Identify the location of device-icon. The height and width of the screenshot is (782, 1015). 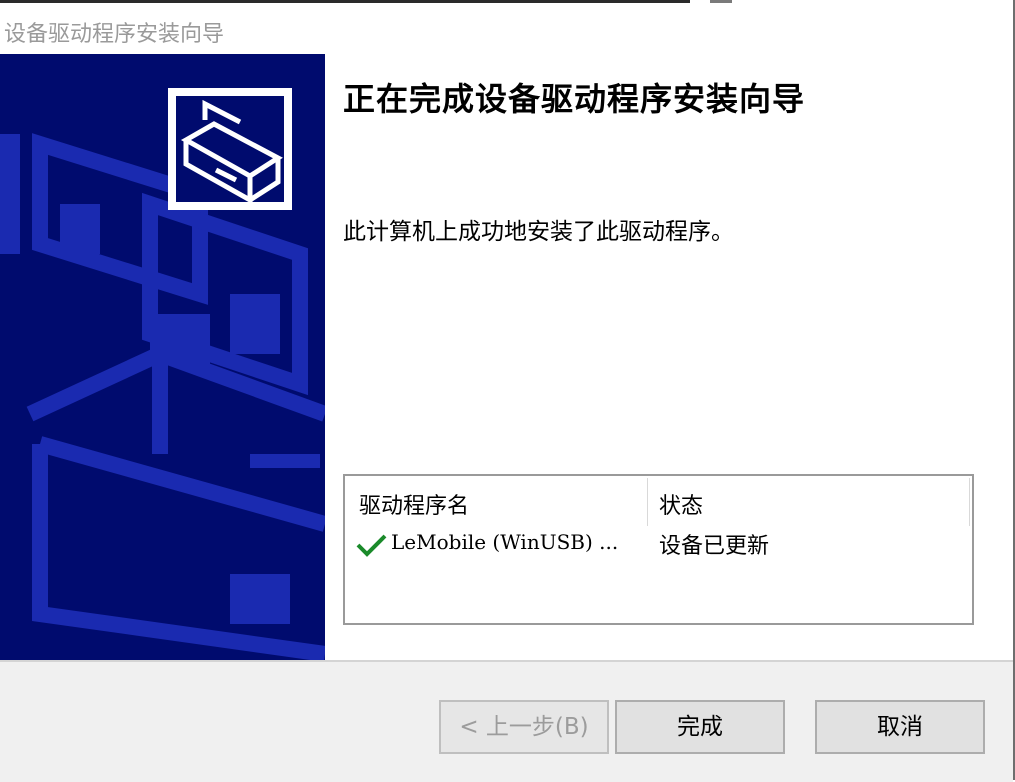
(230, 149).